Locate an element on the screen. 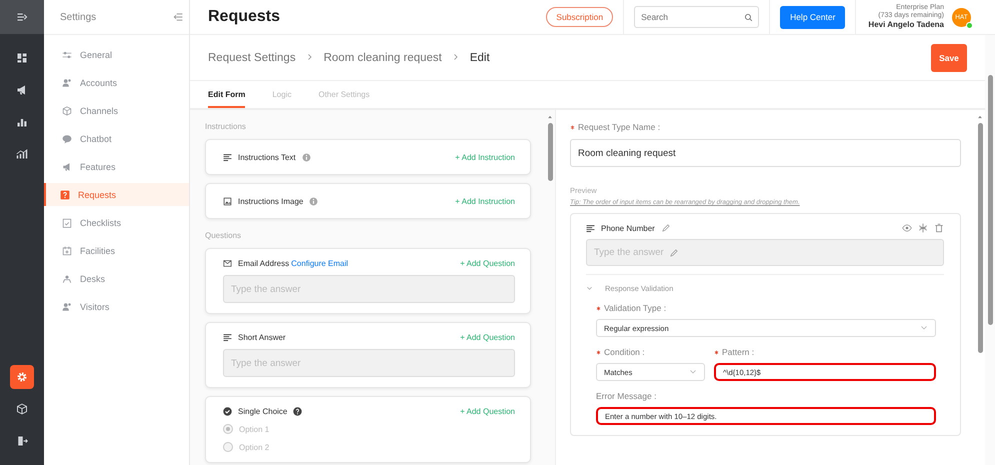 The width and height of the screenshot is (995, 465). settings-title: Settings is located at coordinates (78, 17).